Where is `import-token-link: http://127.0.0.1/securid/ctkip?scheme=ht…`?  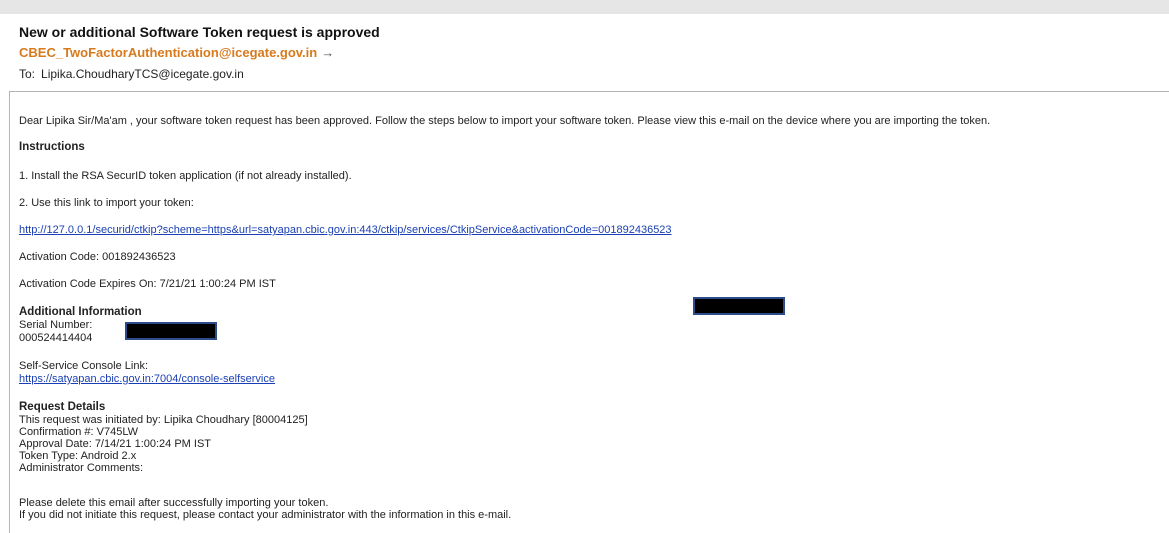 import-token-link: http://127.0.0.1/securid/ctkip?scheme=ht… is located at coordinates (345, 230).